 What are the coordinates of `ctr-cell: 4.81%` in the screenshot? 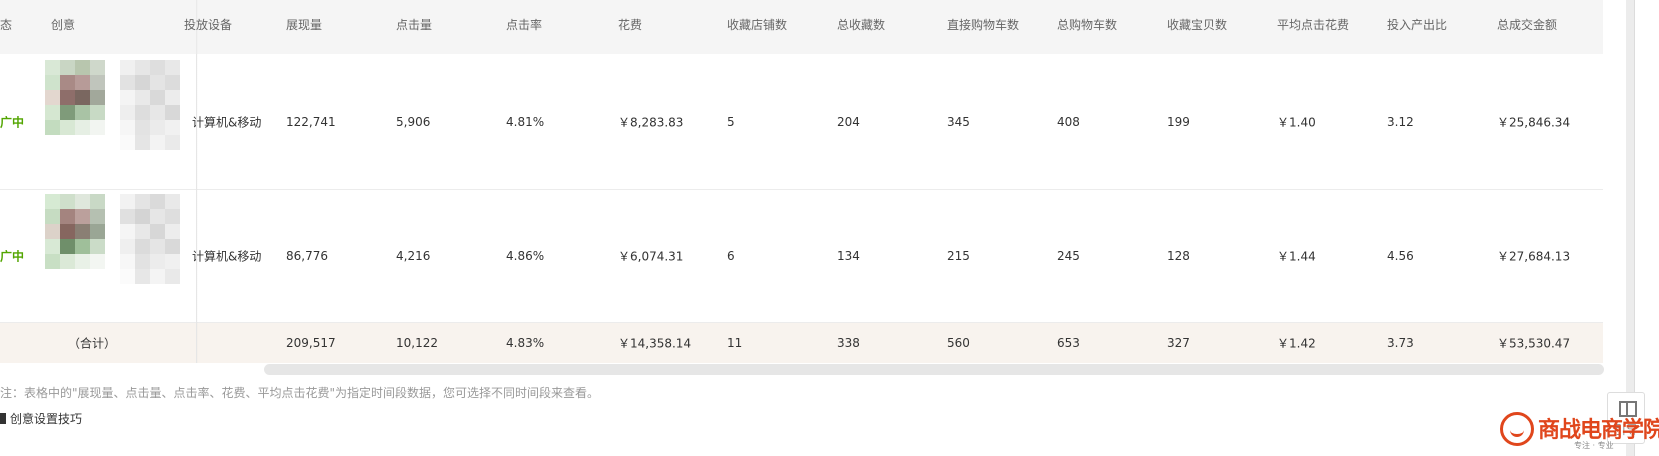 It's located at (525, 121).